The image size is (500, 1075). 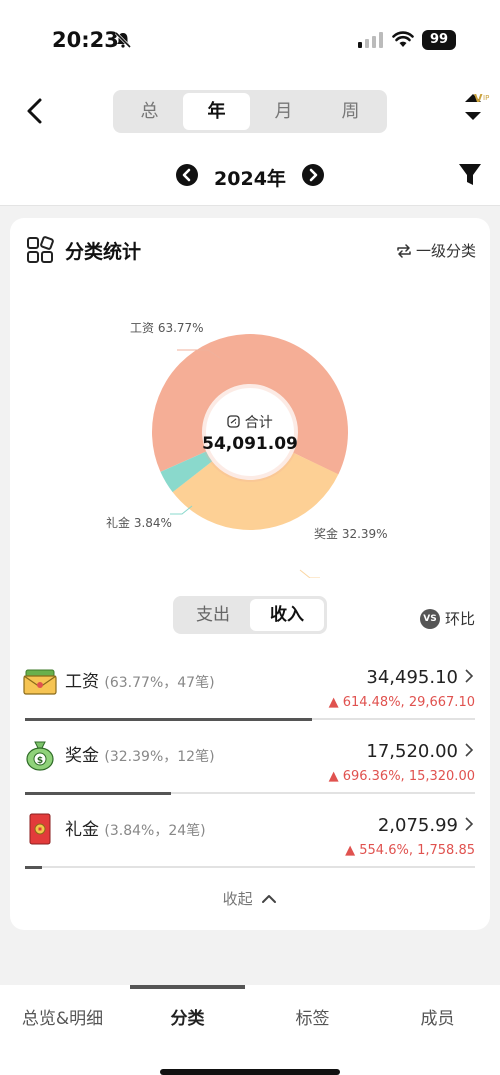 I want to click on year-label: 2024年, so click(x=250, y=179).